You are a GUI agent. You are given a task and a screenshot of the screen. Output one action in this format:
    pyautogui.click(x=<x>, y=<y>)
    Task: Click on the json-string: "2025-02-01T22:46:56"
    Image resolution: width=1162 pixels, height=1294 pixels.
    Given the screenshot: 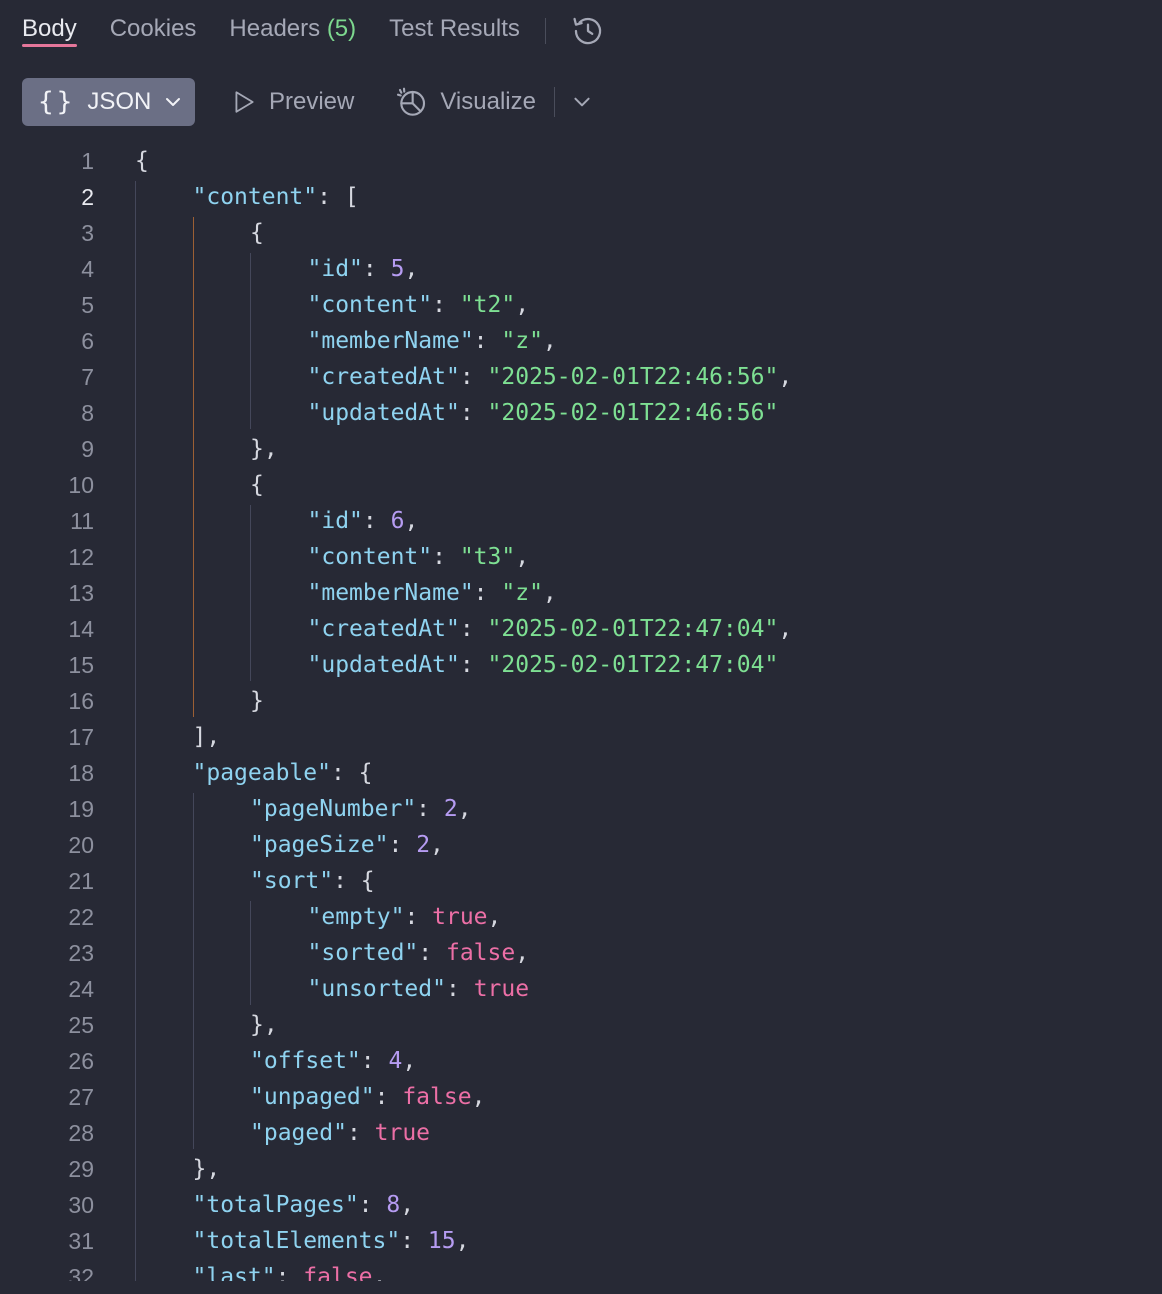 What is the action you would take?
    pyautogui.click(x=633, y=377)
    